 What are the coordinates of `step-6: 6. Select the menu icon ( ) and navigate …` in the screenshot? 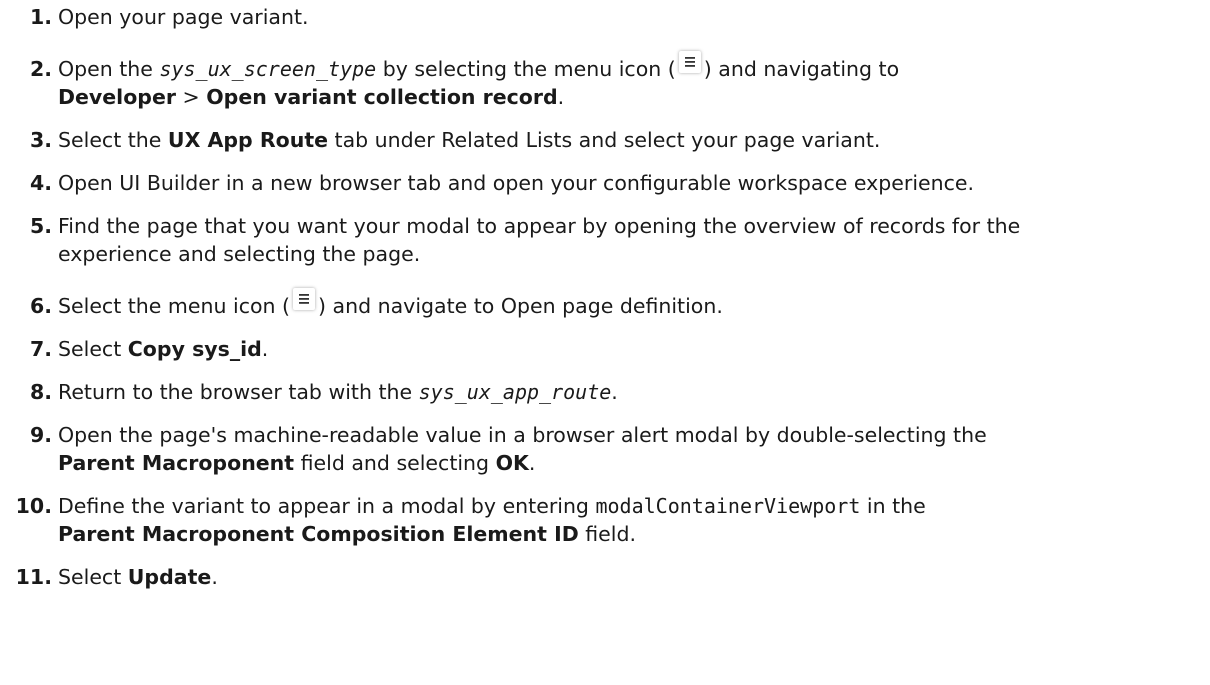 It's located at (605, 304).